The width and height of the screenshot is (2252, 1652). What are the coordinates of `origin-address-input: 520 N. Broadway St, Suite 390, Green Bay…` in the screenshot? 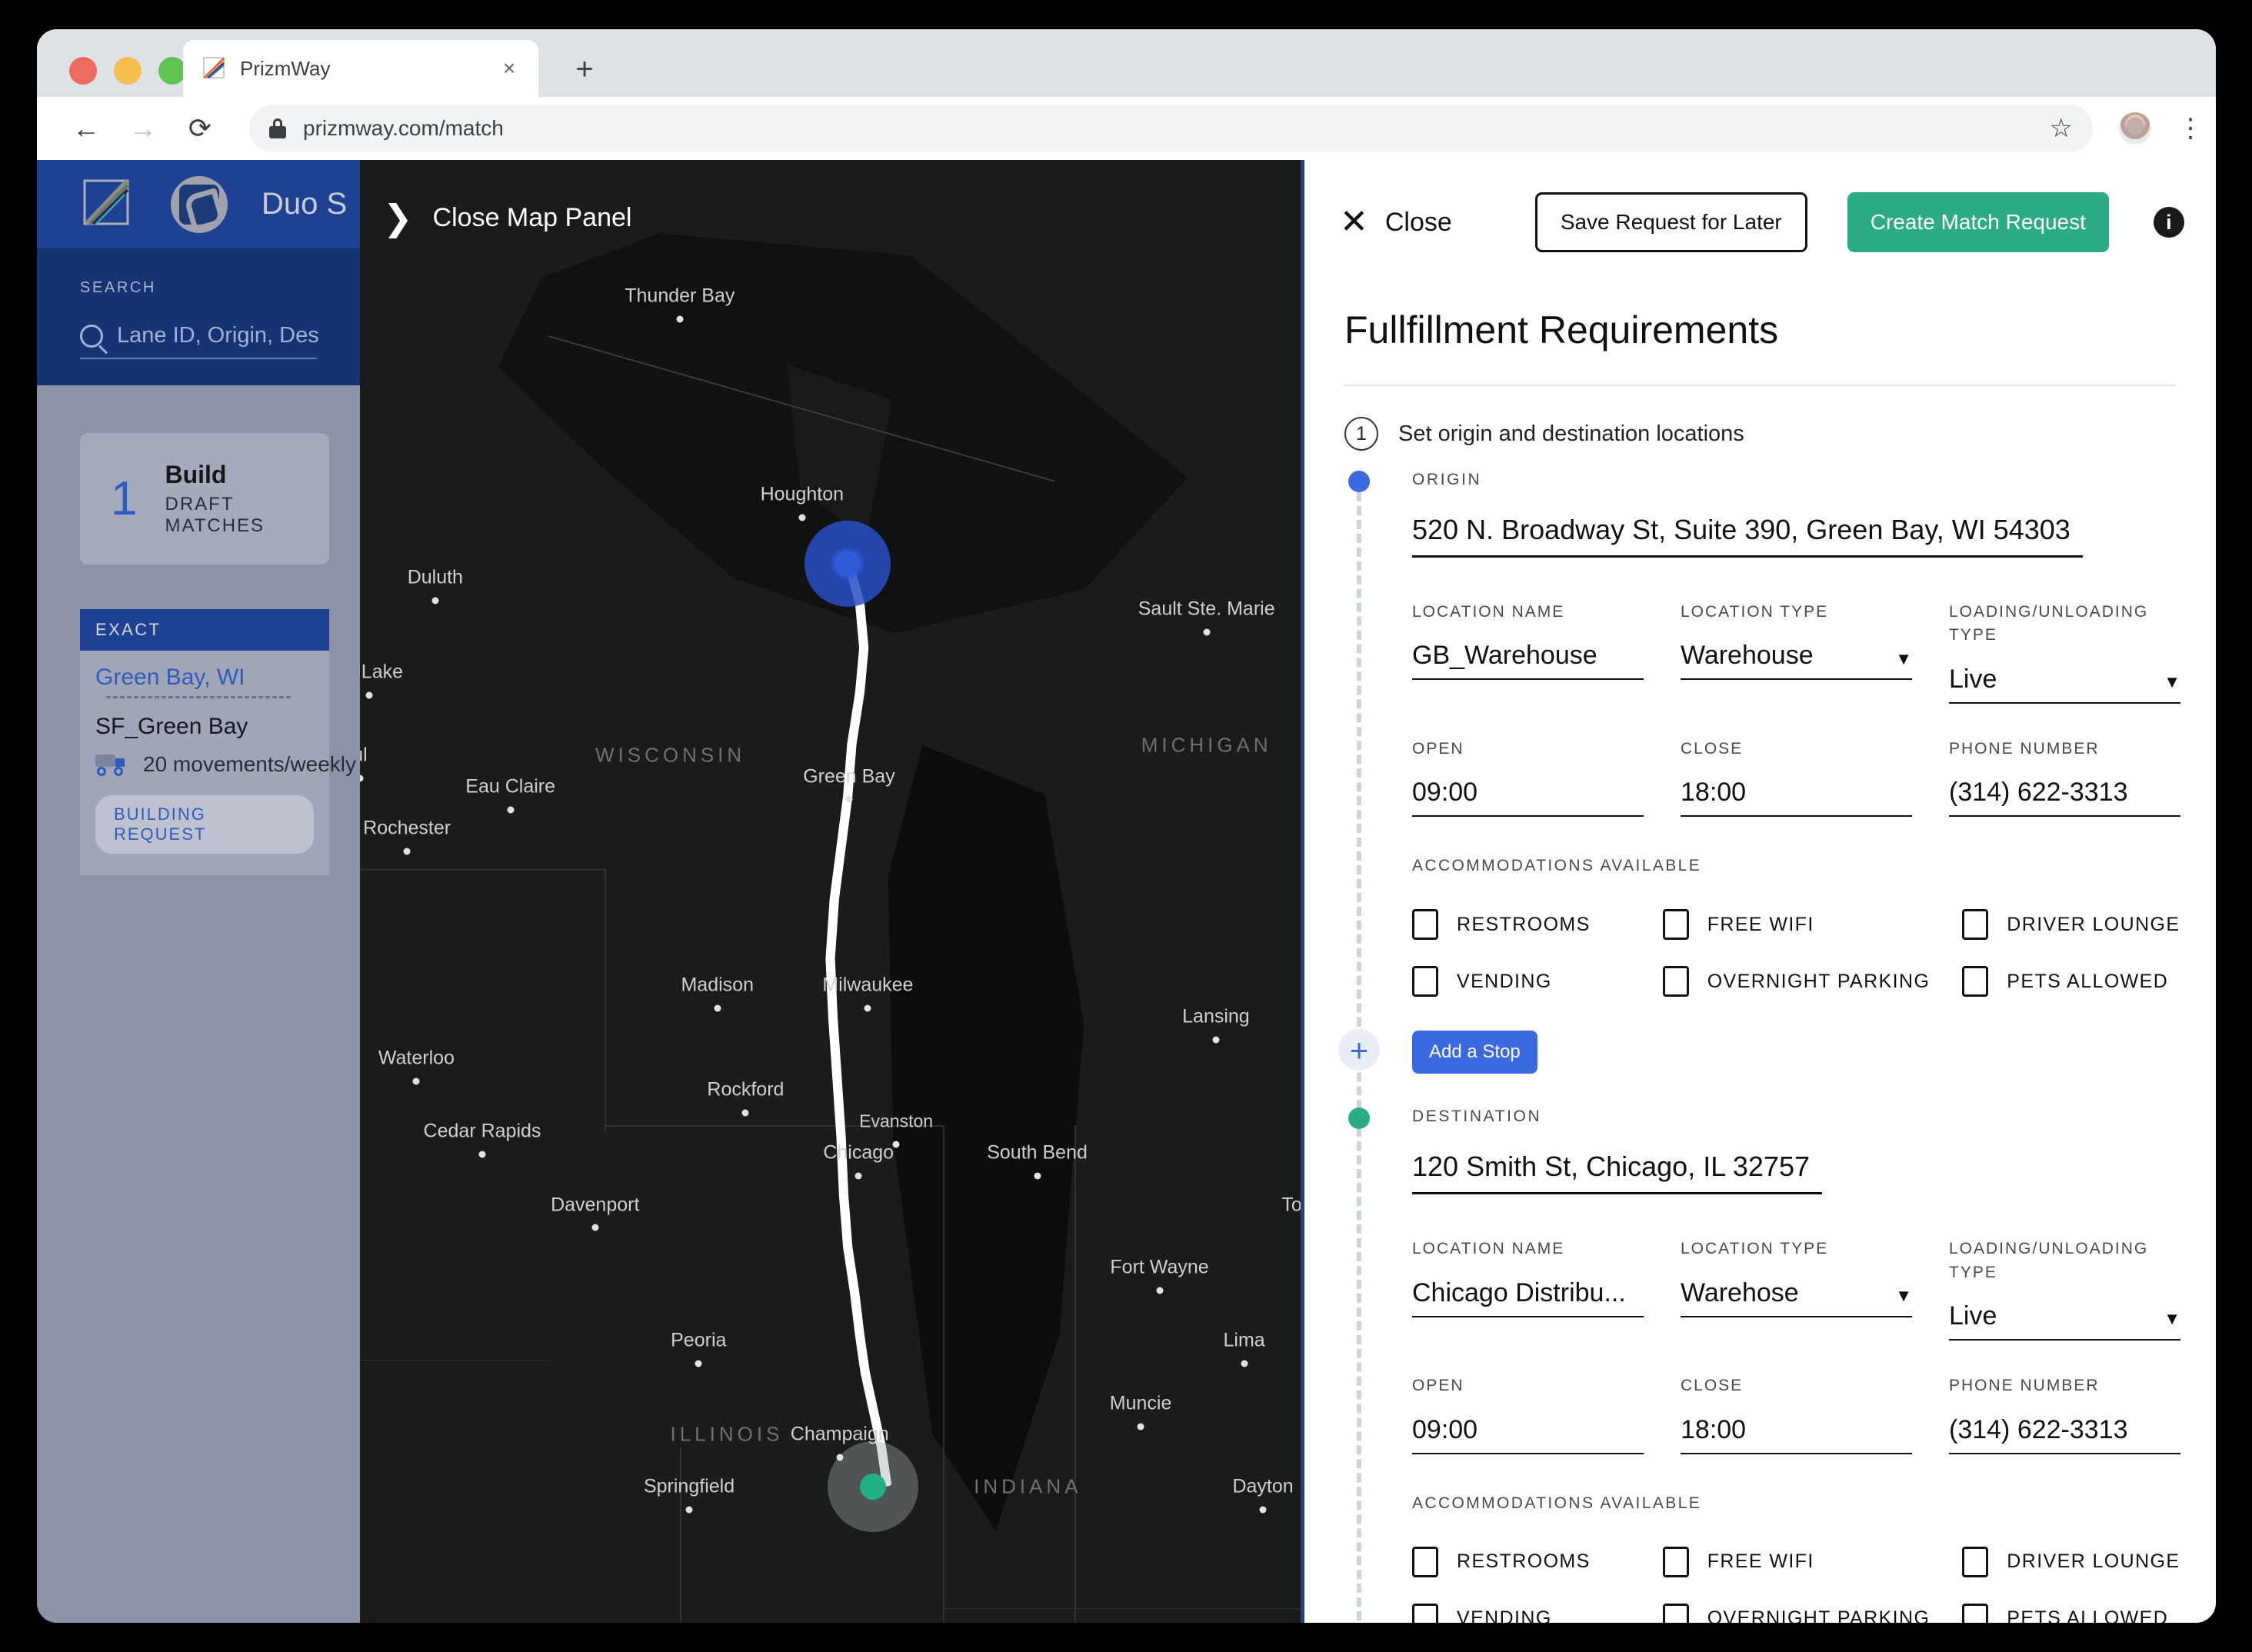 It's located at (1747, 536).